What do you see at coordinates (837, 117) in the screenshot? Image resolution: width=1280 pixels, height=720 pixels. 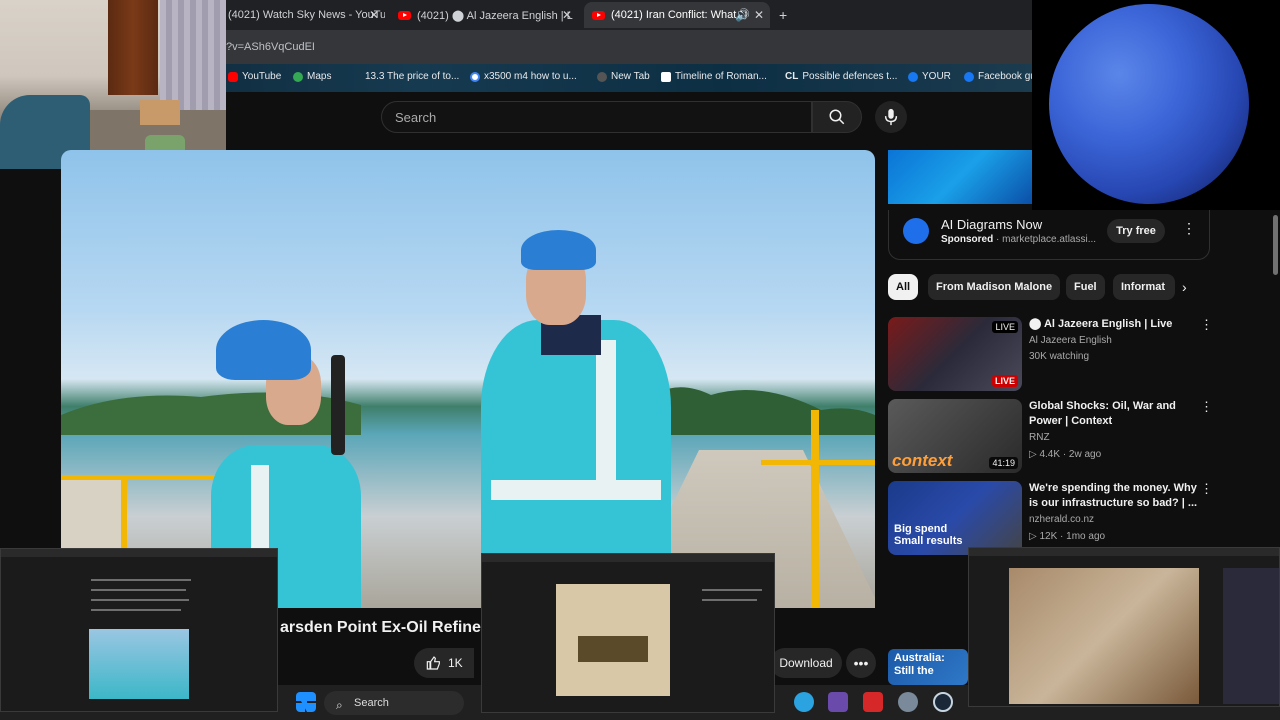 I see `search-button` at bounding box center [837, 117].